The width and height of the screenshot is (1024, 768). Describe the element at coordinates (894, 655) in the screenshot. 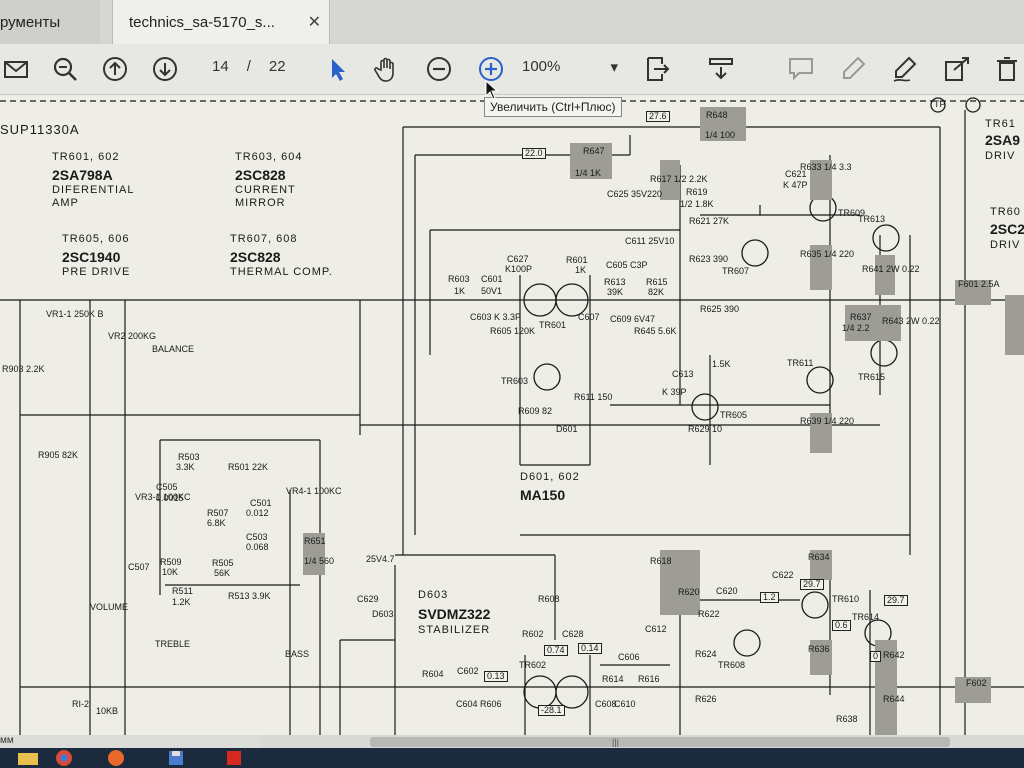

I see `r642-label: R642` at that location.